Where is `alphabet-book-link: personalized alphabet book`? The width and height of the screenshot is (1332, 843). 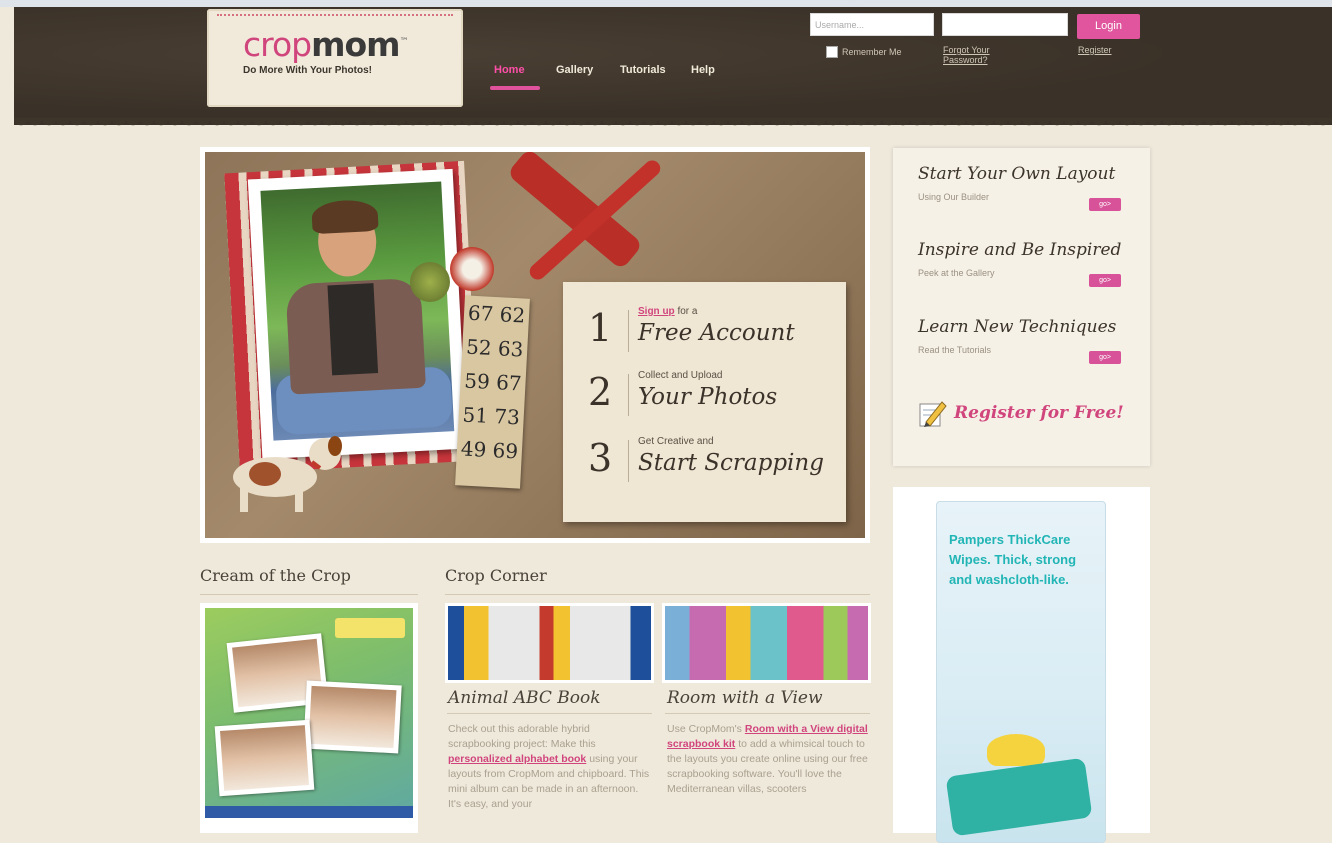 alphabet-book-link: personalized alphabet book is located at coordinates (517, 759).